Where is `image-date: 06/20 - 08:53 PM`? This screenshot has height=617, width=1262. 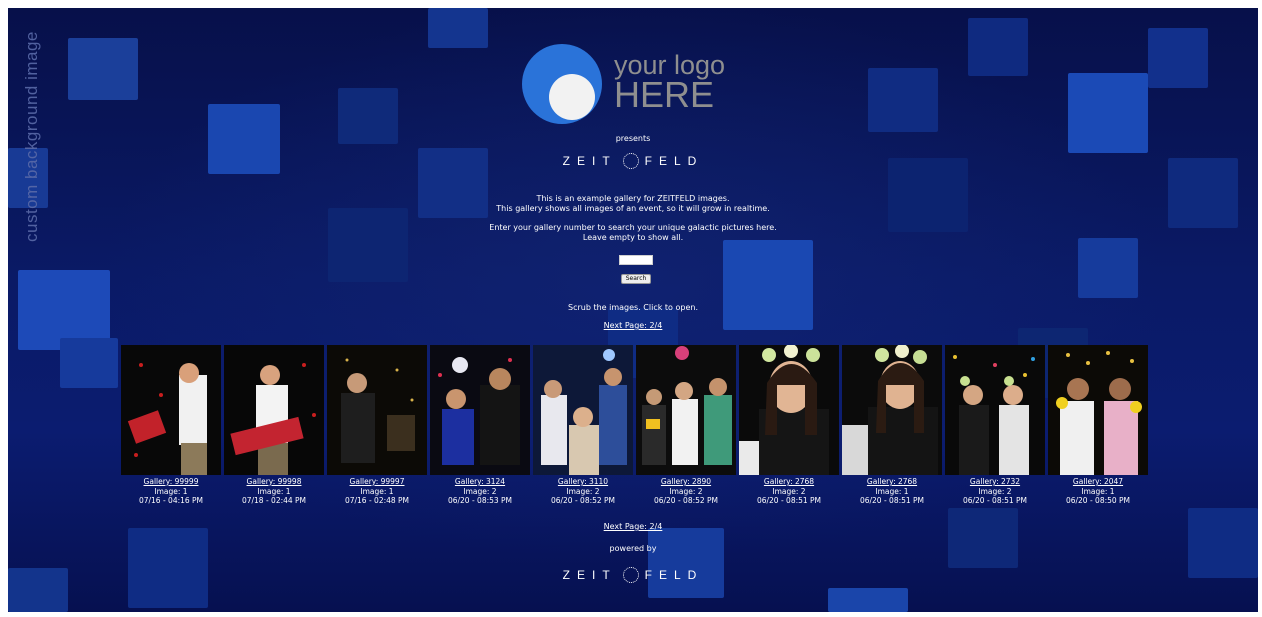
image-date: 06/20 - 08:53 PM is located at coordinates (480, 500).